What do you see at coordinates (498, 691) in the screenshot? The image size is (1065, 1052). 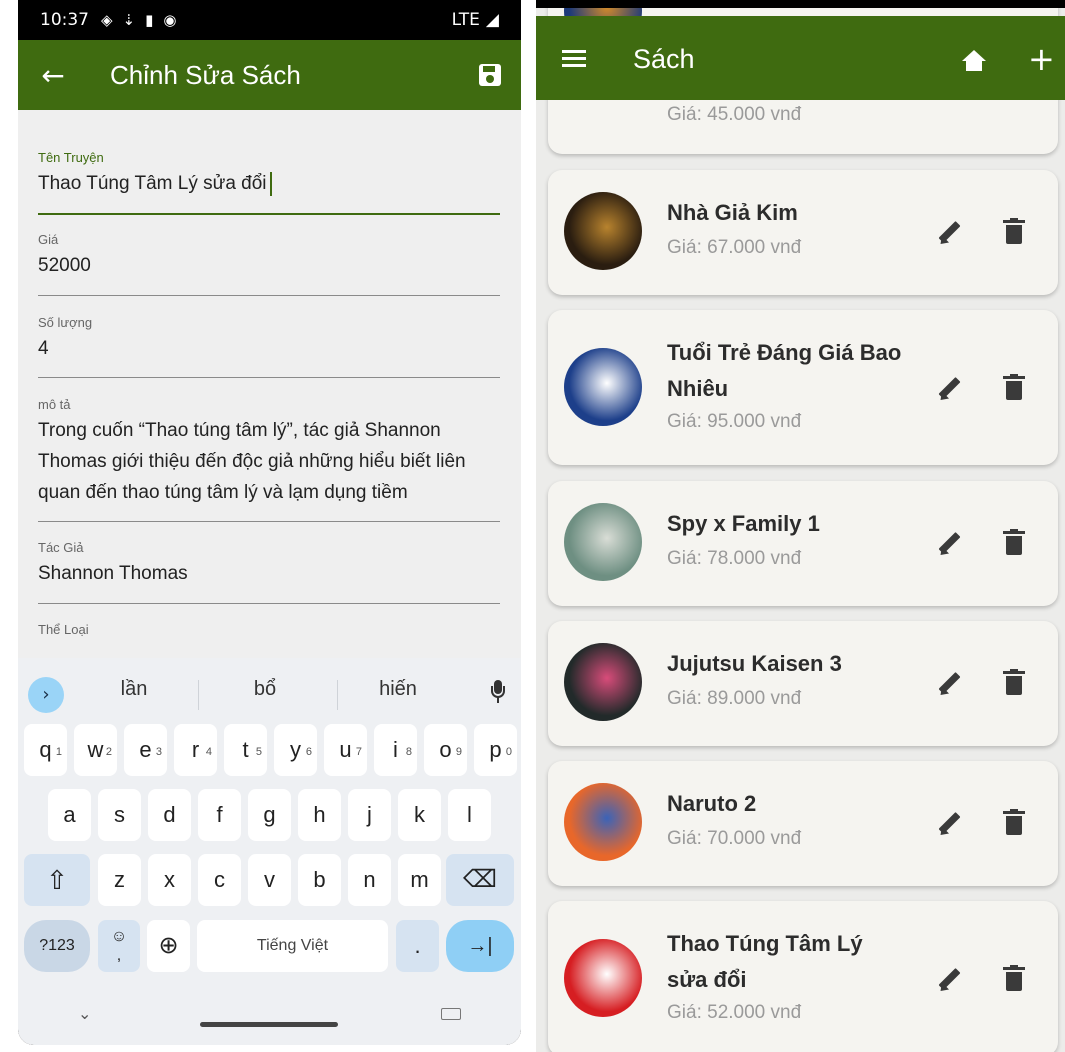 I see `microphone-icon` at bounding box center [498, 691].